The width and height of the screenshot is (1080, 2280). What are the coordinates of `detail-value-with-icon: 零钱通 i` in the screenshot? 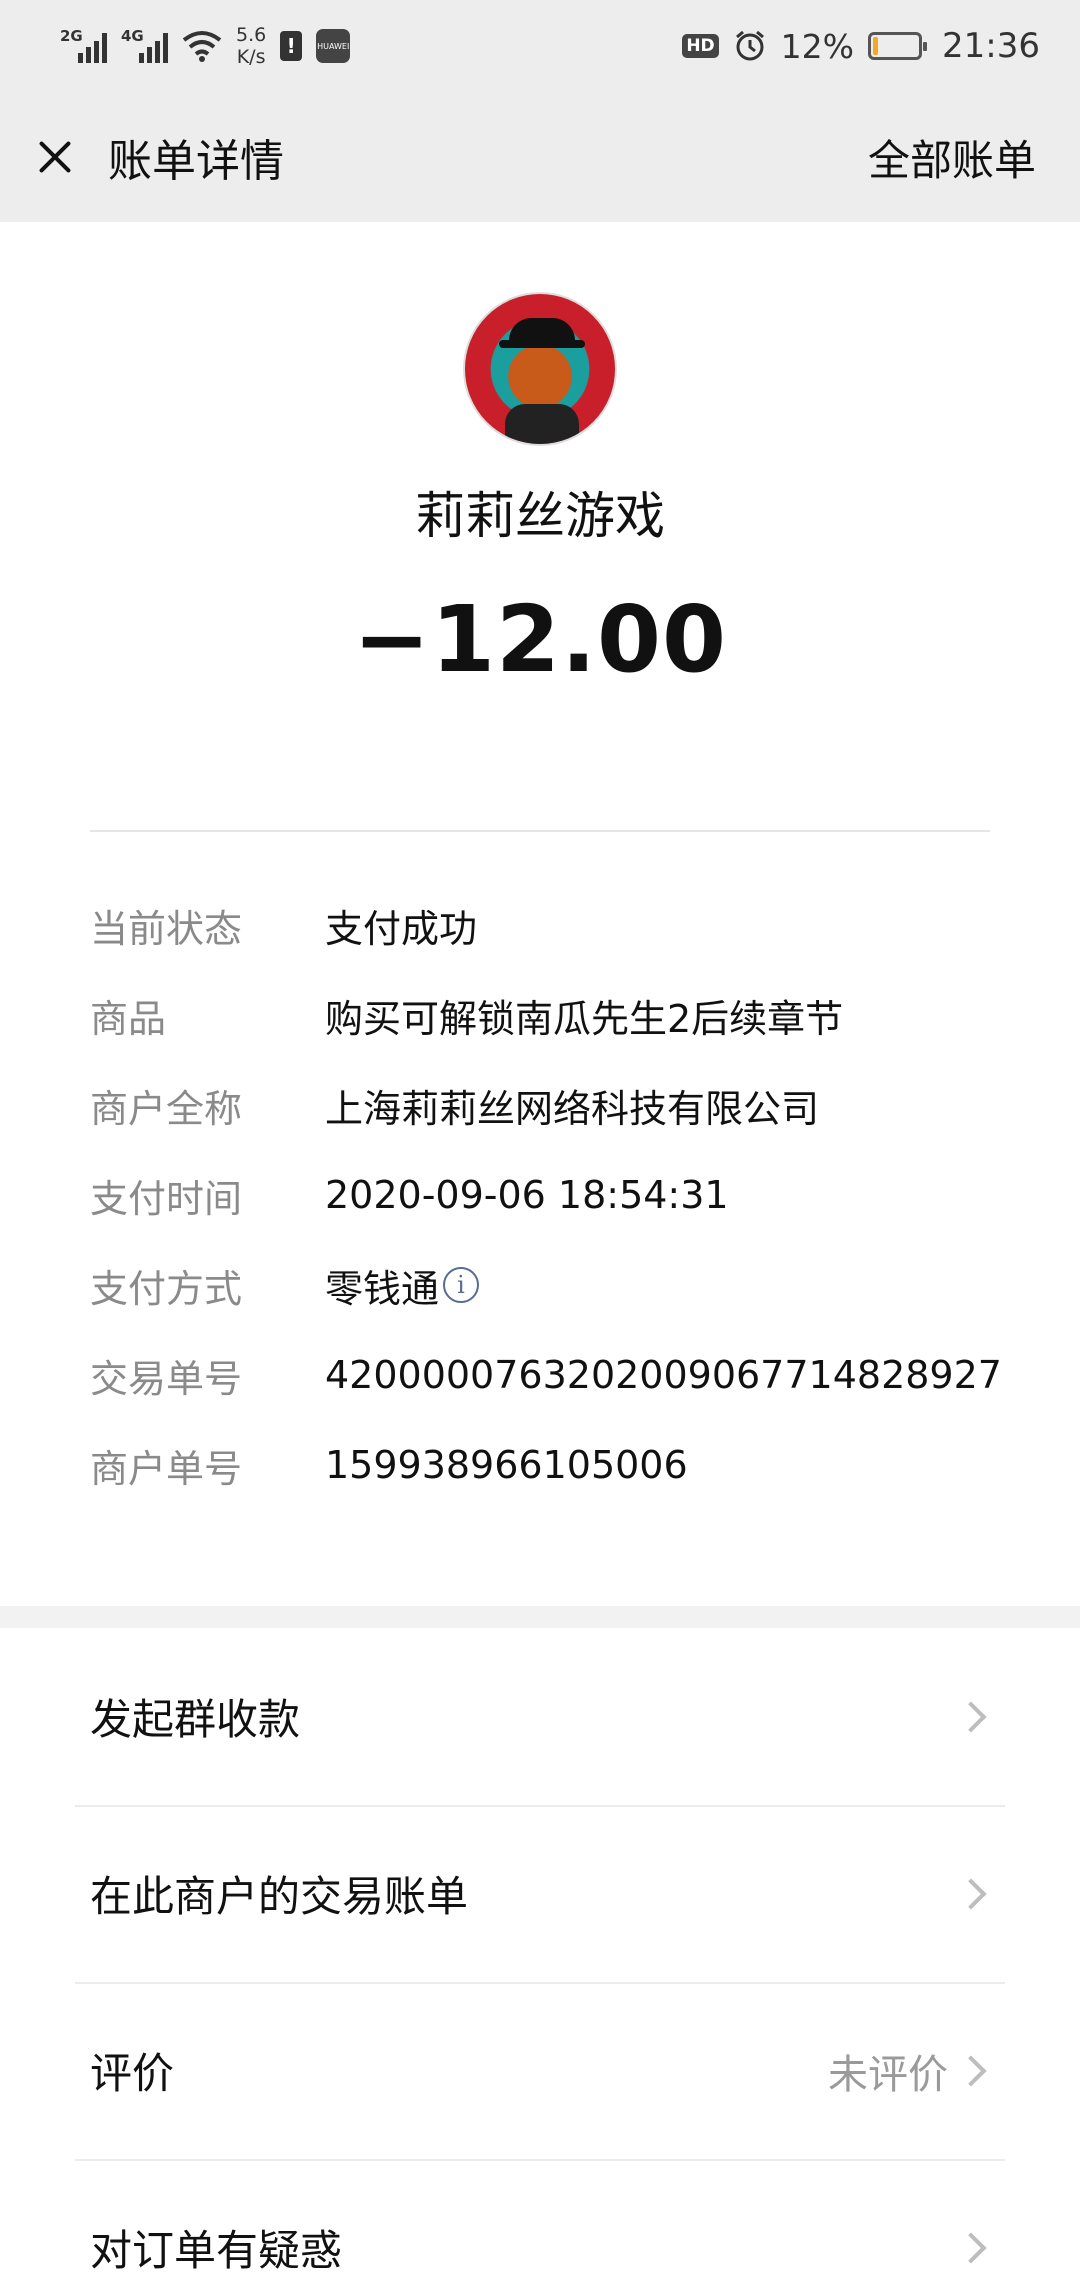 It's located at (402, 1285).